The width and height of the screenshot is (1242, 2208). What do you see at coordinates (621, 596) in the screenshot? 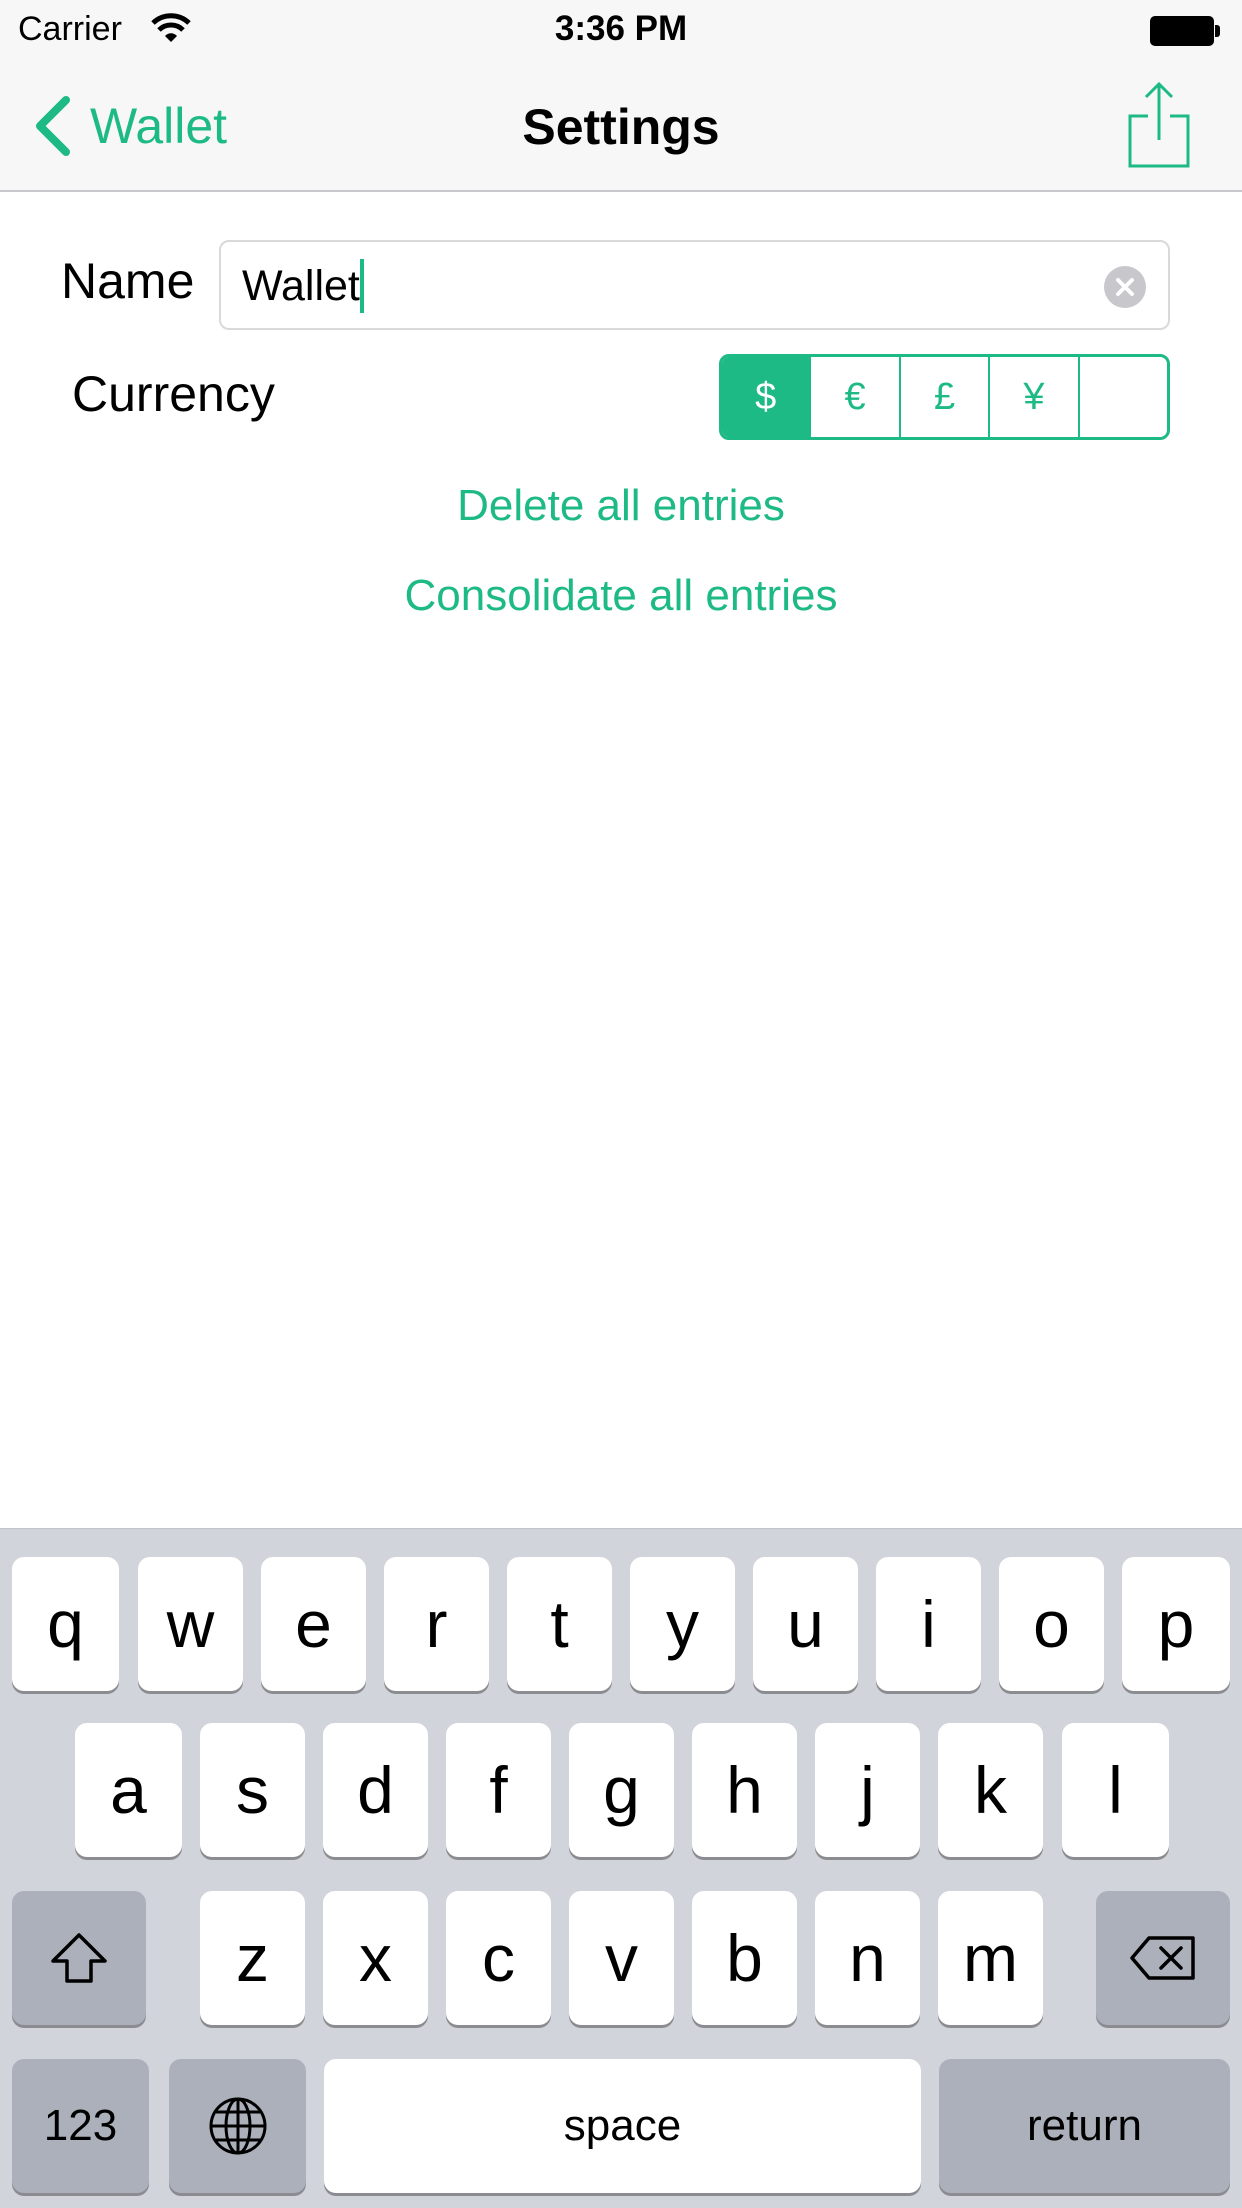
I see `consolidate-all-entries-button: Consolidate all entries` at bounding box center [621, 596].